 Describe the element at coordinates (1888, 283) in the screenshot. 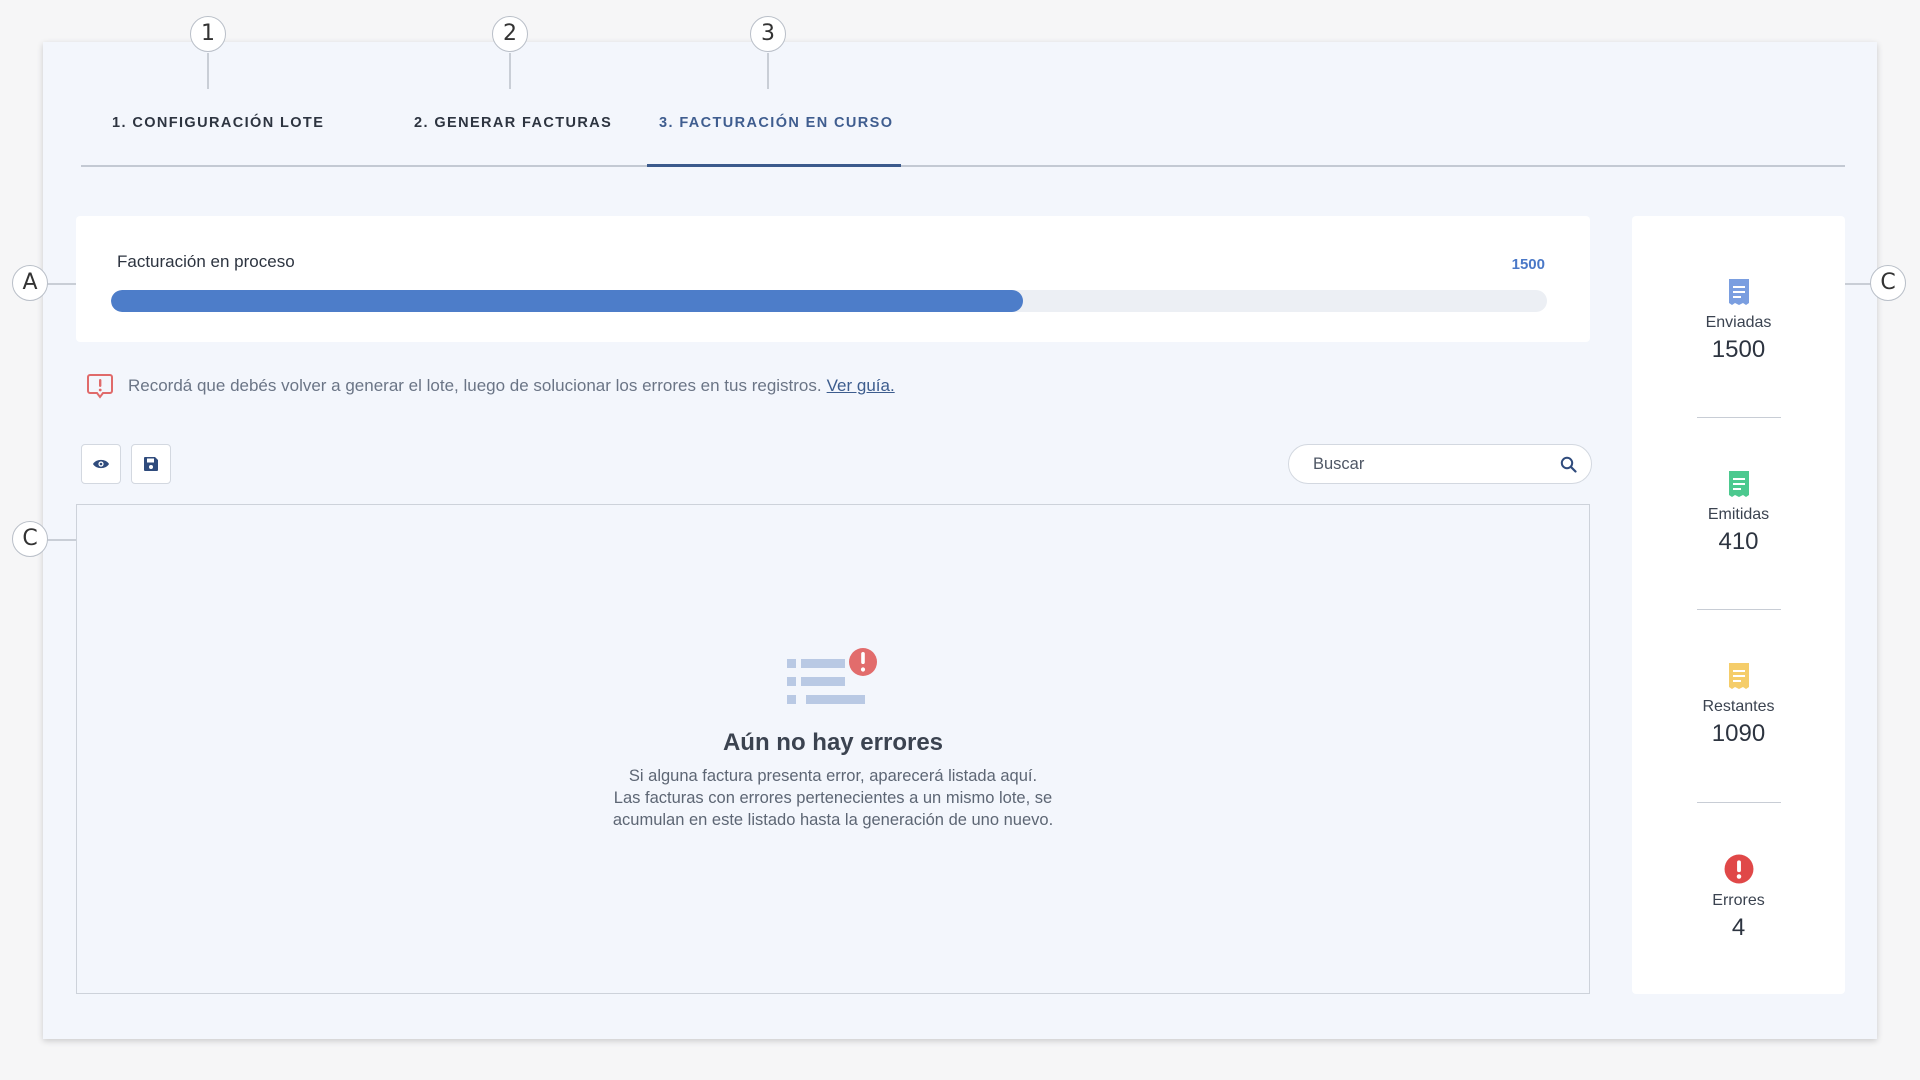

I see `annotation-marker-c-right: C` at that location.